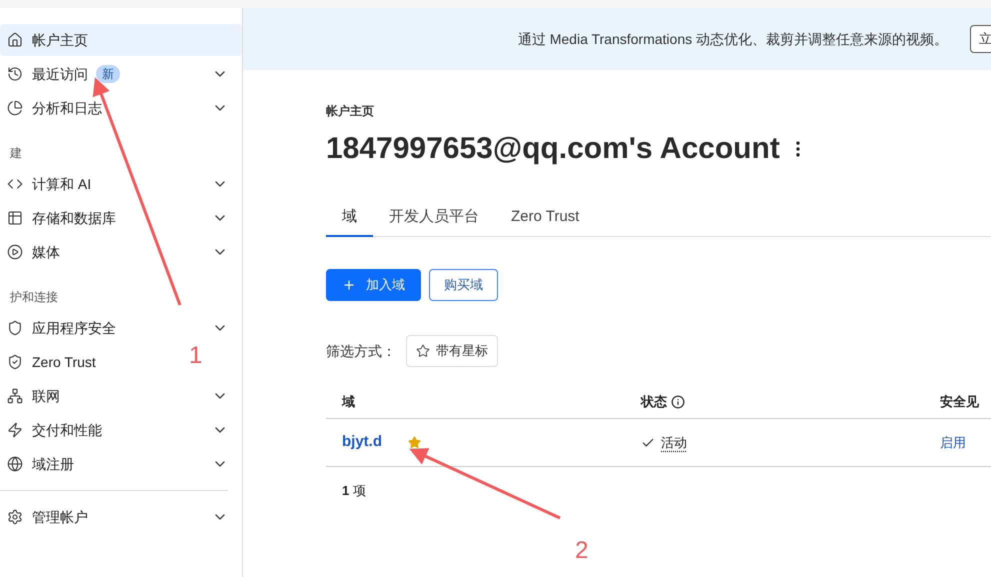 This screenshot has width=991, height=577. What do you see at coordinates (108, 74) in the screenshot?
I see `new-badge: 新` at bounding box center [108, 74].